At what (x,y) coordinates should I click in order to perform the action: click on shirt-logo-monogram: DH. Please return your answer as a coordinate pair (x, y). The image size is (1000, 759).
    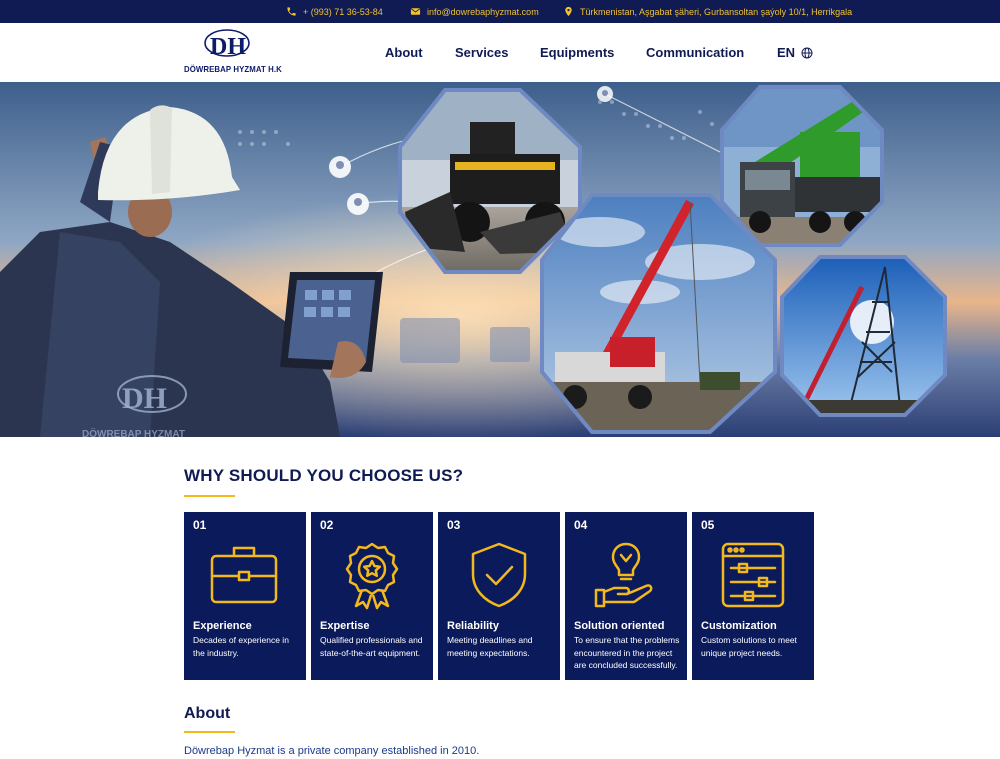
    Looking at the image, I should click on (144, 398).